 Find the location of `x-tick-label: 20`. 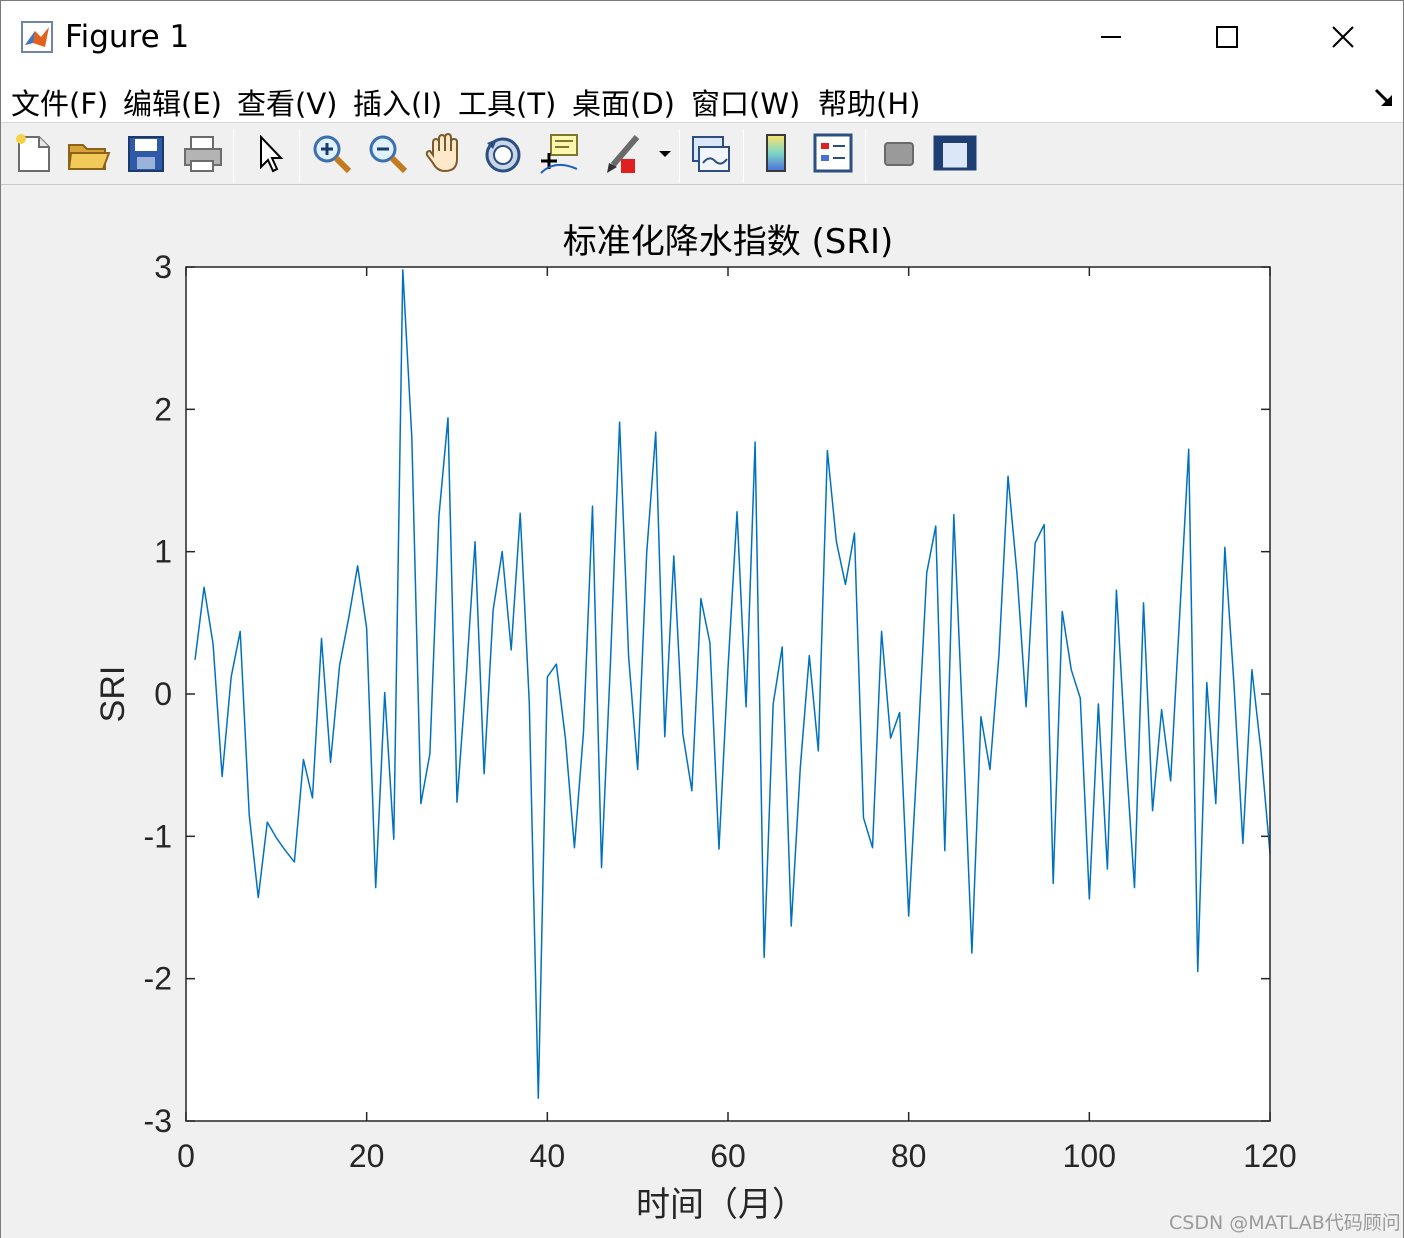

x-tick-label: 20 is located at coordinates (367, 1156).